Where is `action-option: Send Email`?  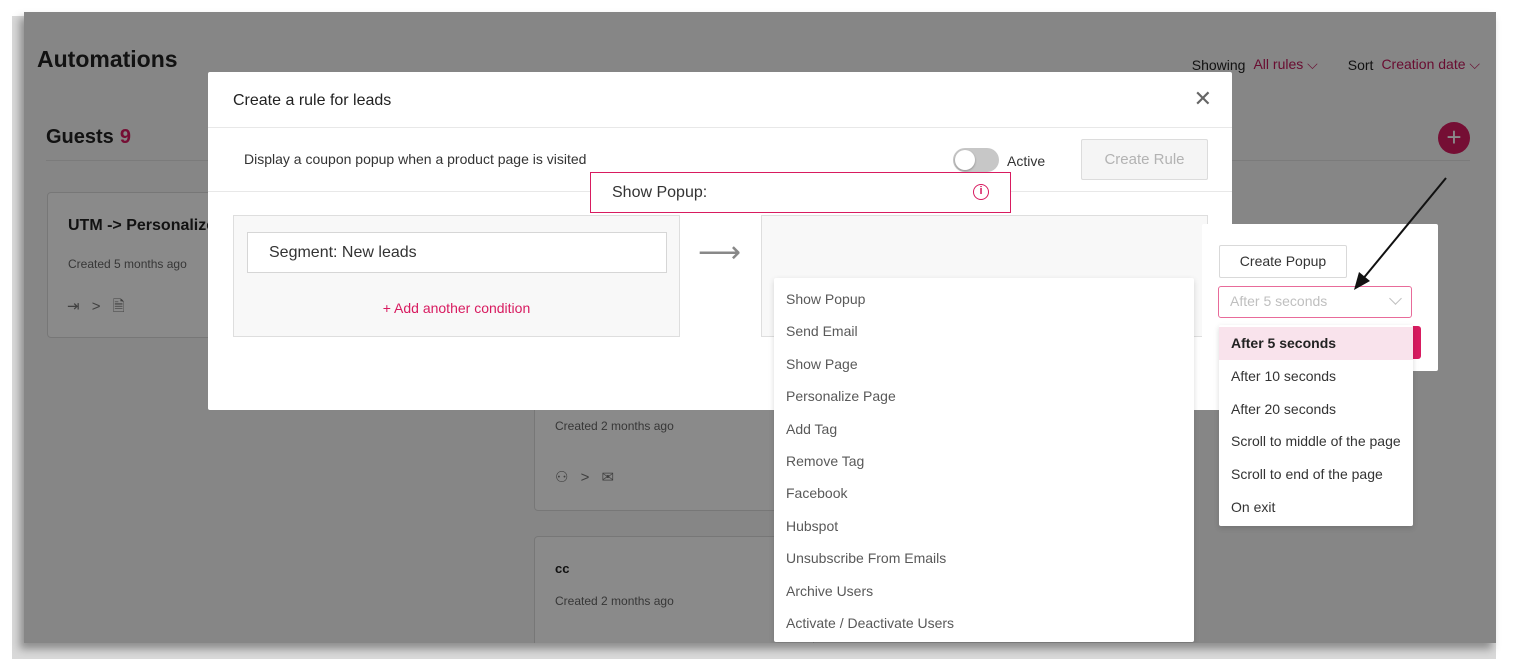 action-option: Send Email is located at coordinates (984, 331).